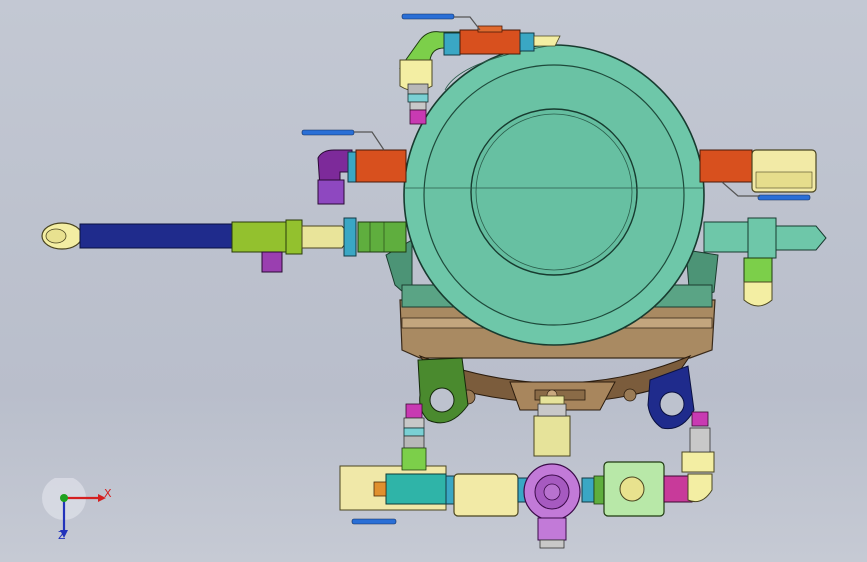 Image resolution: width=867 pixels, height=562 pixels. Describe the element at coordinates (443, 390) in the screenshot. I see `left-bracket` at that location.